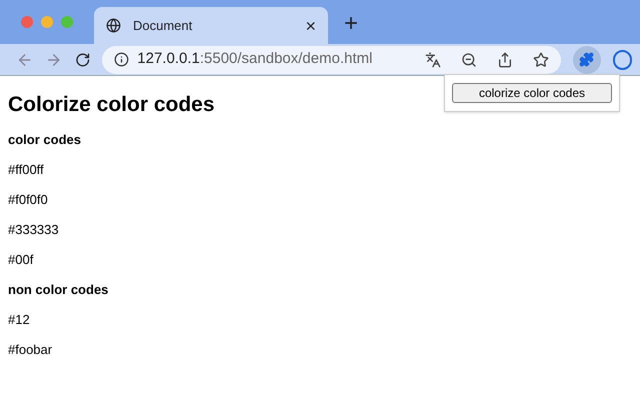 The height and width of the screenshot is (400, 640). I want to click on tab-title: Document, so click(163, 25).